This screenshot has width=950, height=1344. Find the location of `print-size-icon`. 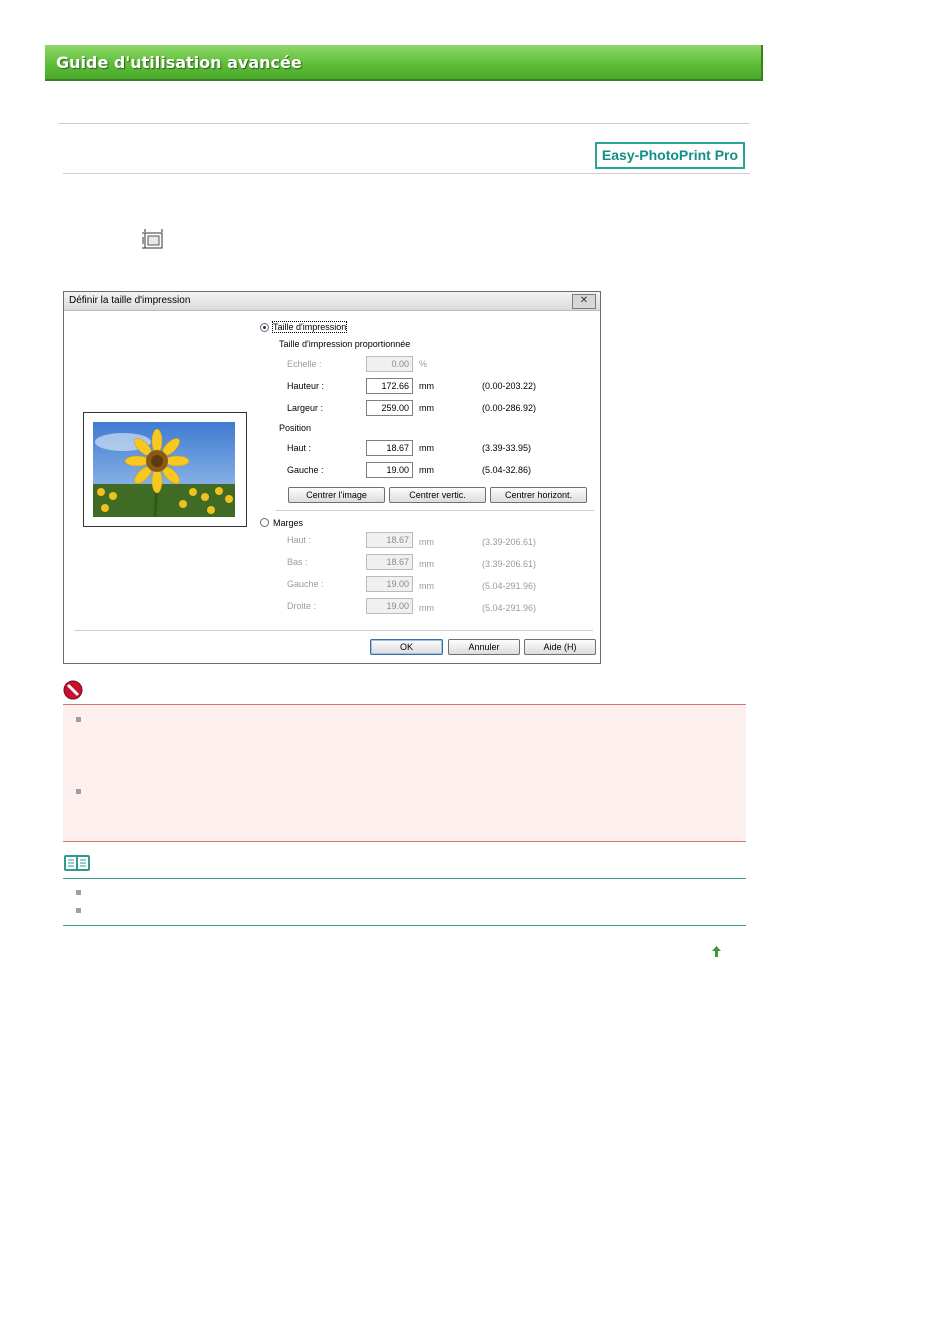

print-size-icon is located at coordinates (152, 239).